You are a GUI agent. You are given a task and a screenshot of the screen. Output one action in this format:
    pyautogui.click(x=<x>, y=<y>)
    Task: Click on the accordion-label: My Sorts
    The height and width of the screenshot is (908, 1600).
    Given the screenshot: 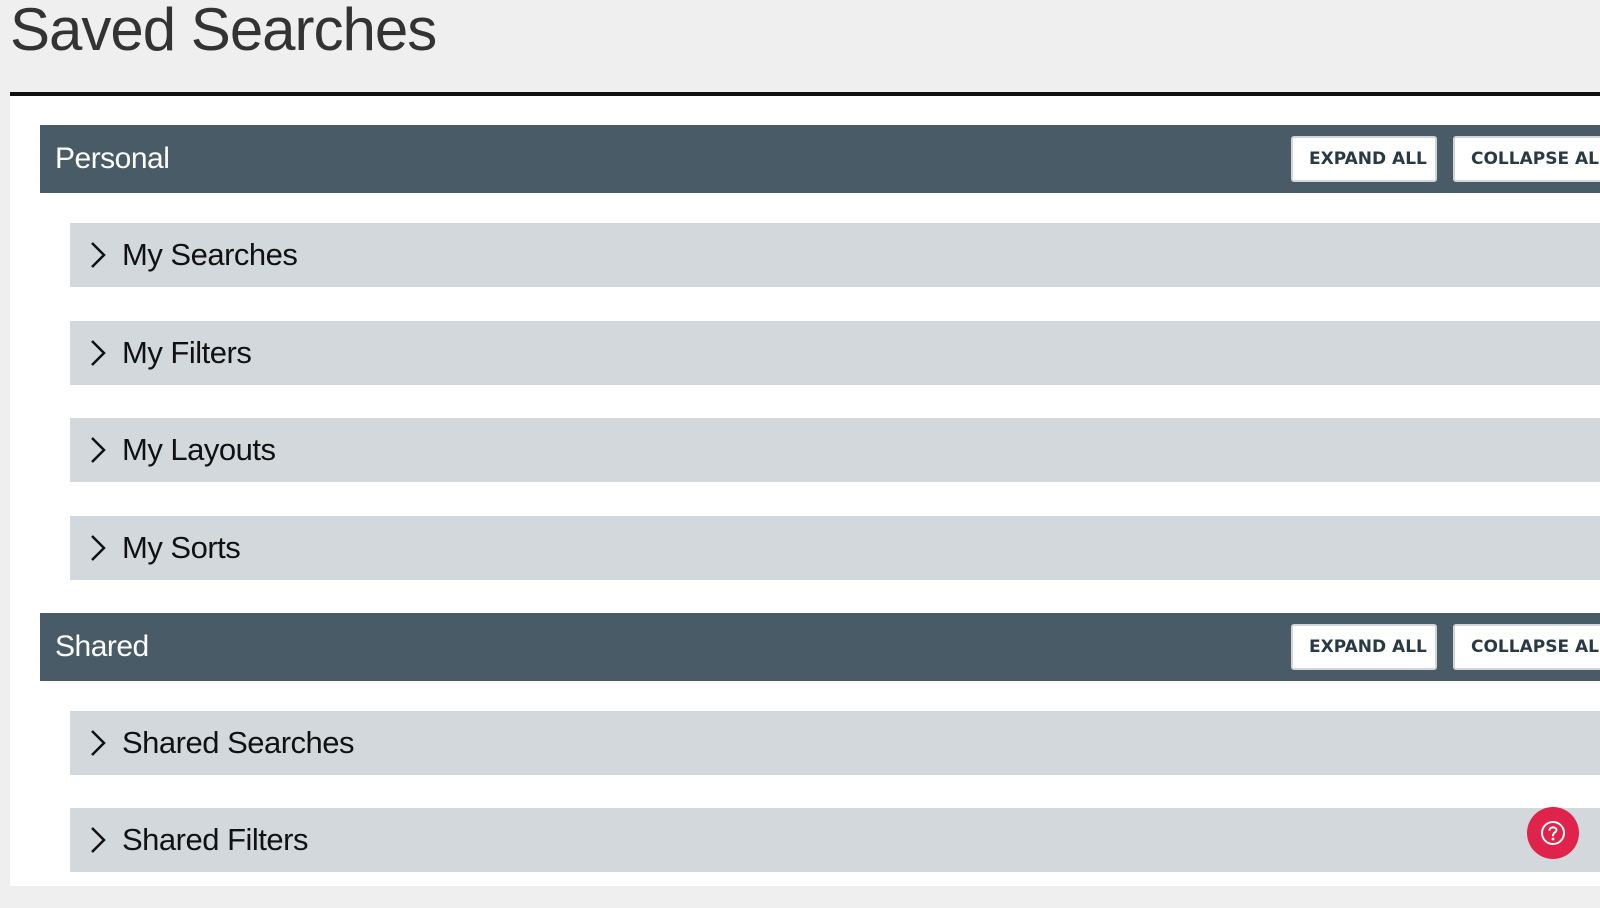 What is the action you would take?
    pyautogui.click(x=181, y=547)
    